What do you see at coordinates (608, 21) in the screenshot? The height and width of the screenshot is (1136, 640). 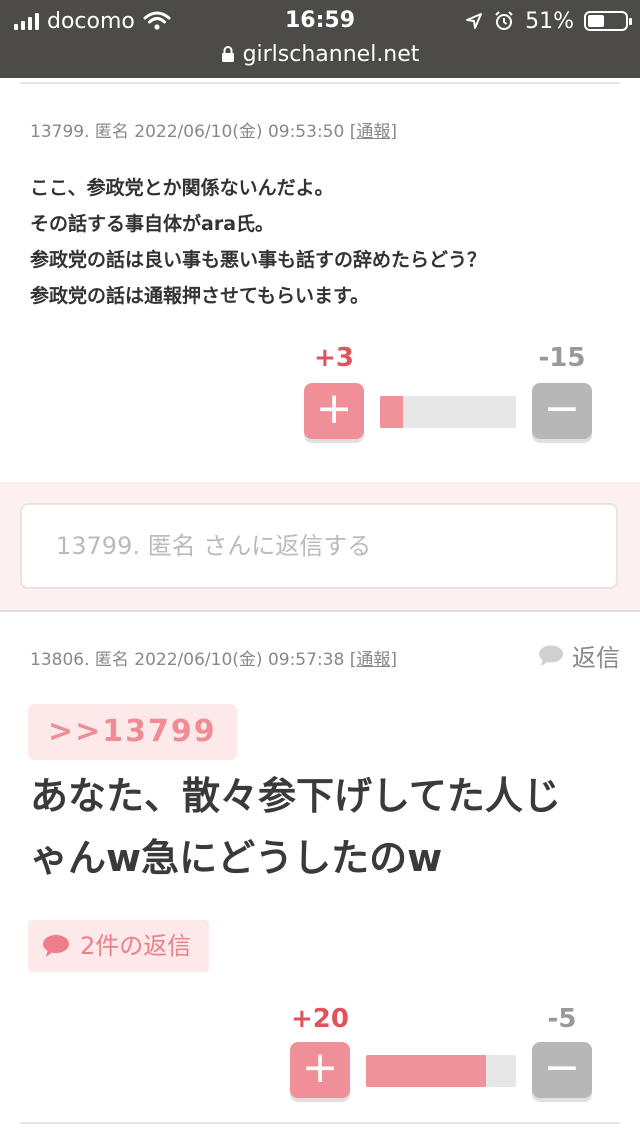 I see `battery-icon` at bounding box center [608, 21].